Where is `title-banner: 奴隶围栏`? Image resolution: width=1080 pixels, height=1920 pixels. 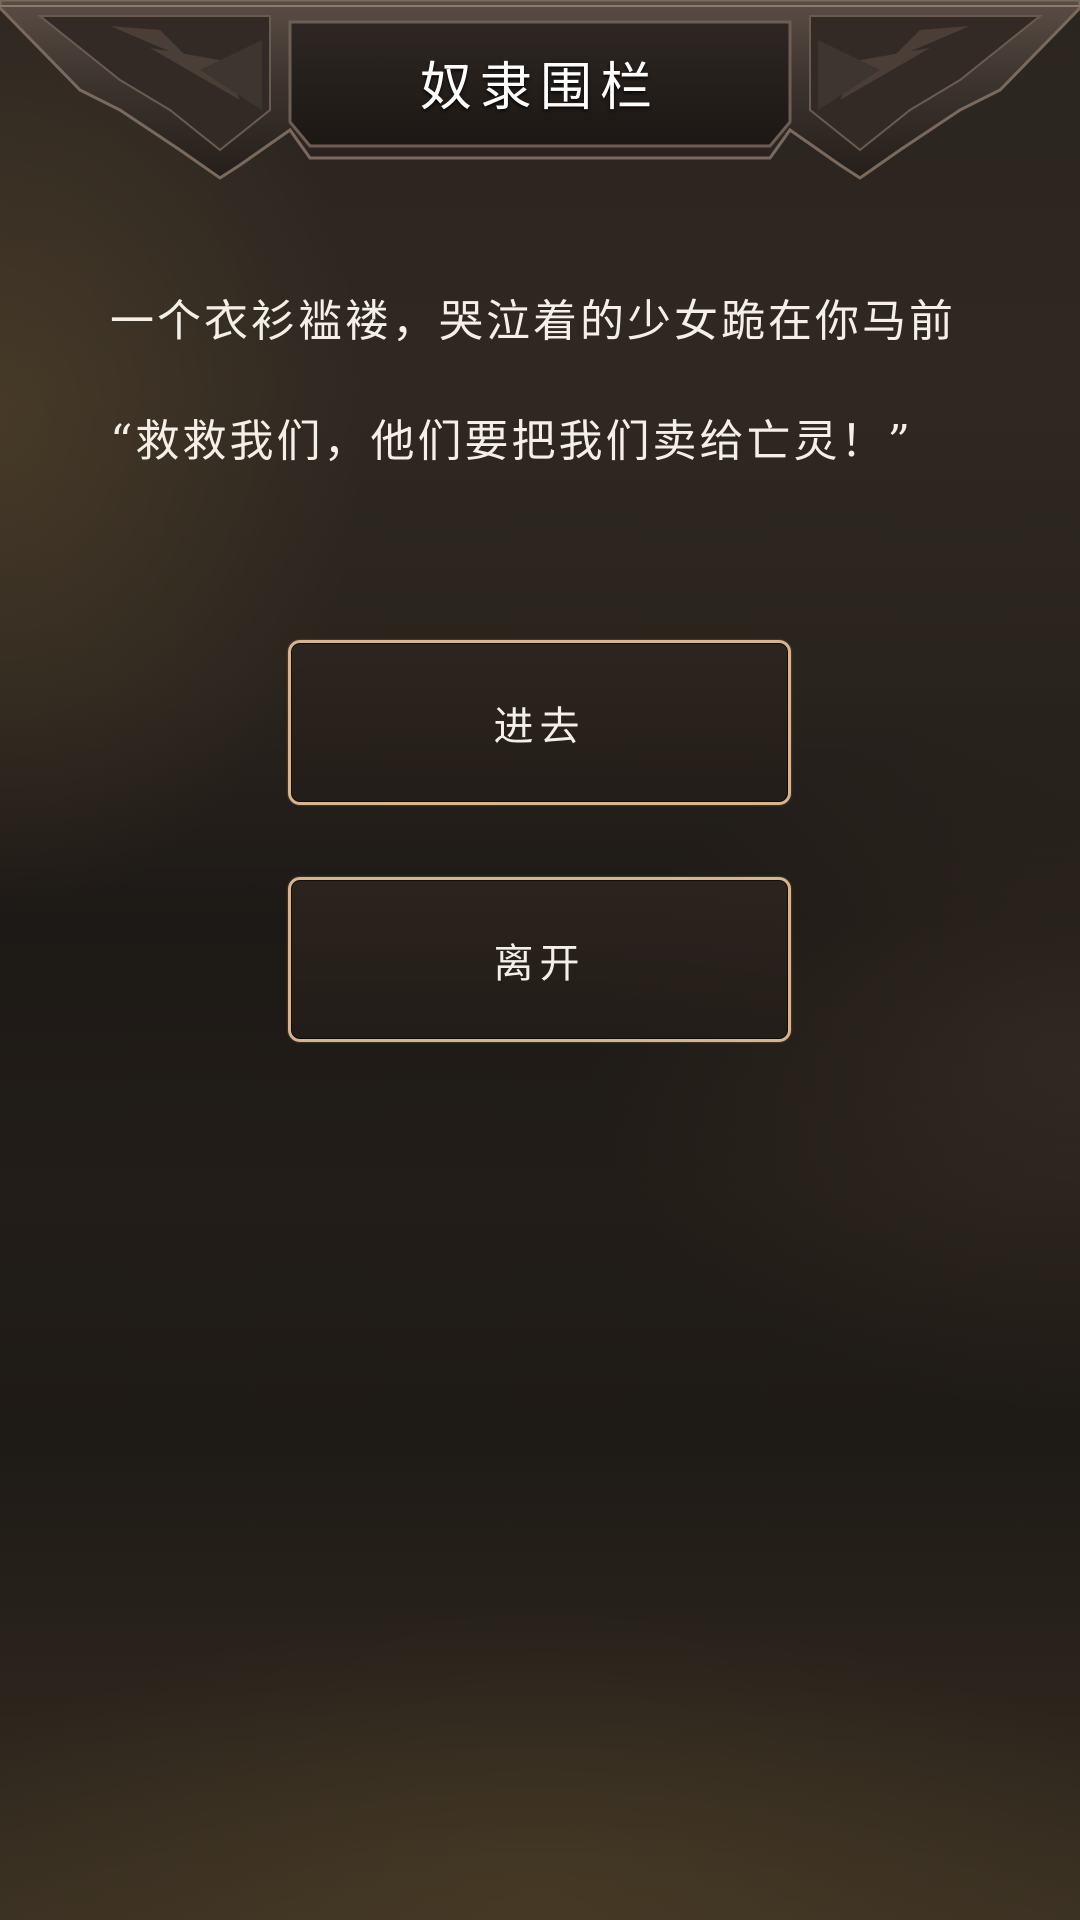 title-banner: 奴隶围栏 is located at coordinates (540, 95).